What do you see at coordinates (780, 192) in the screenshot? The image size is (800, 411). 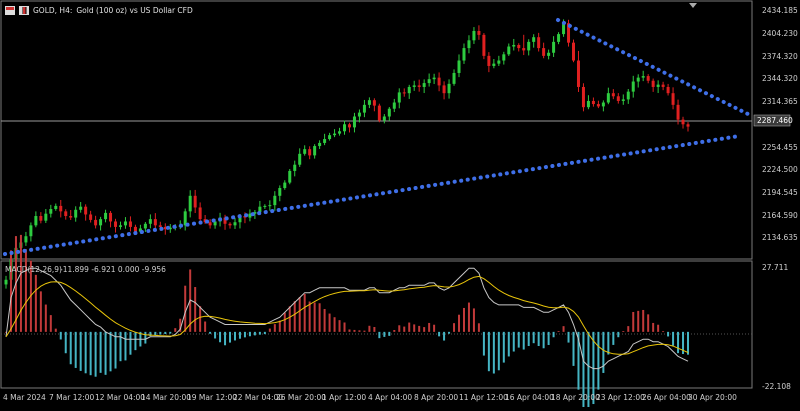 I see `price-tick: 2194.545` at bounding box center [780, 192].